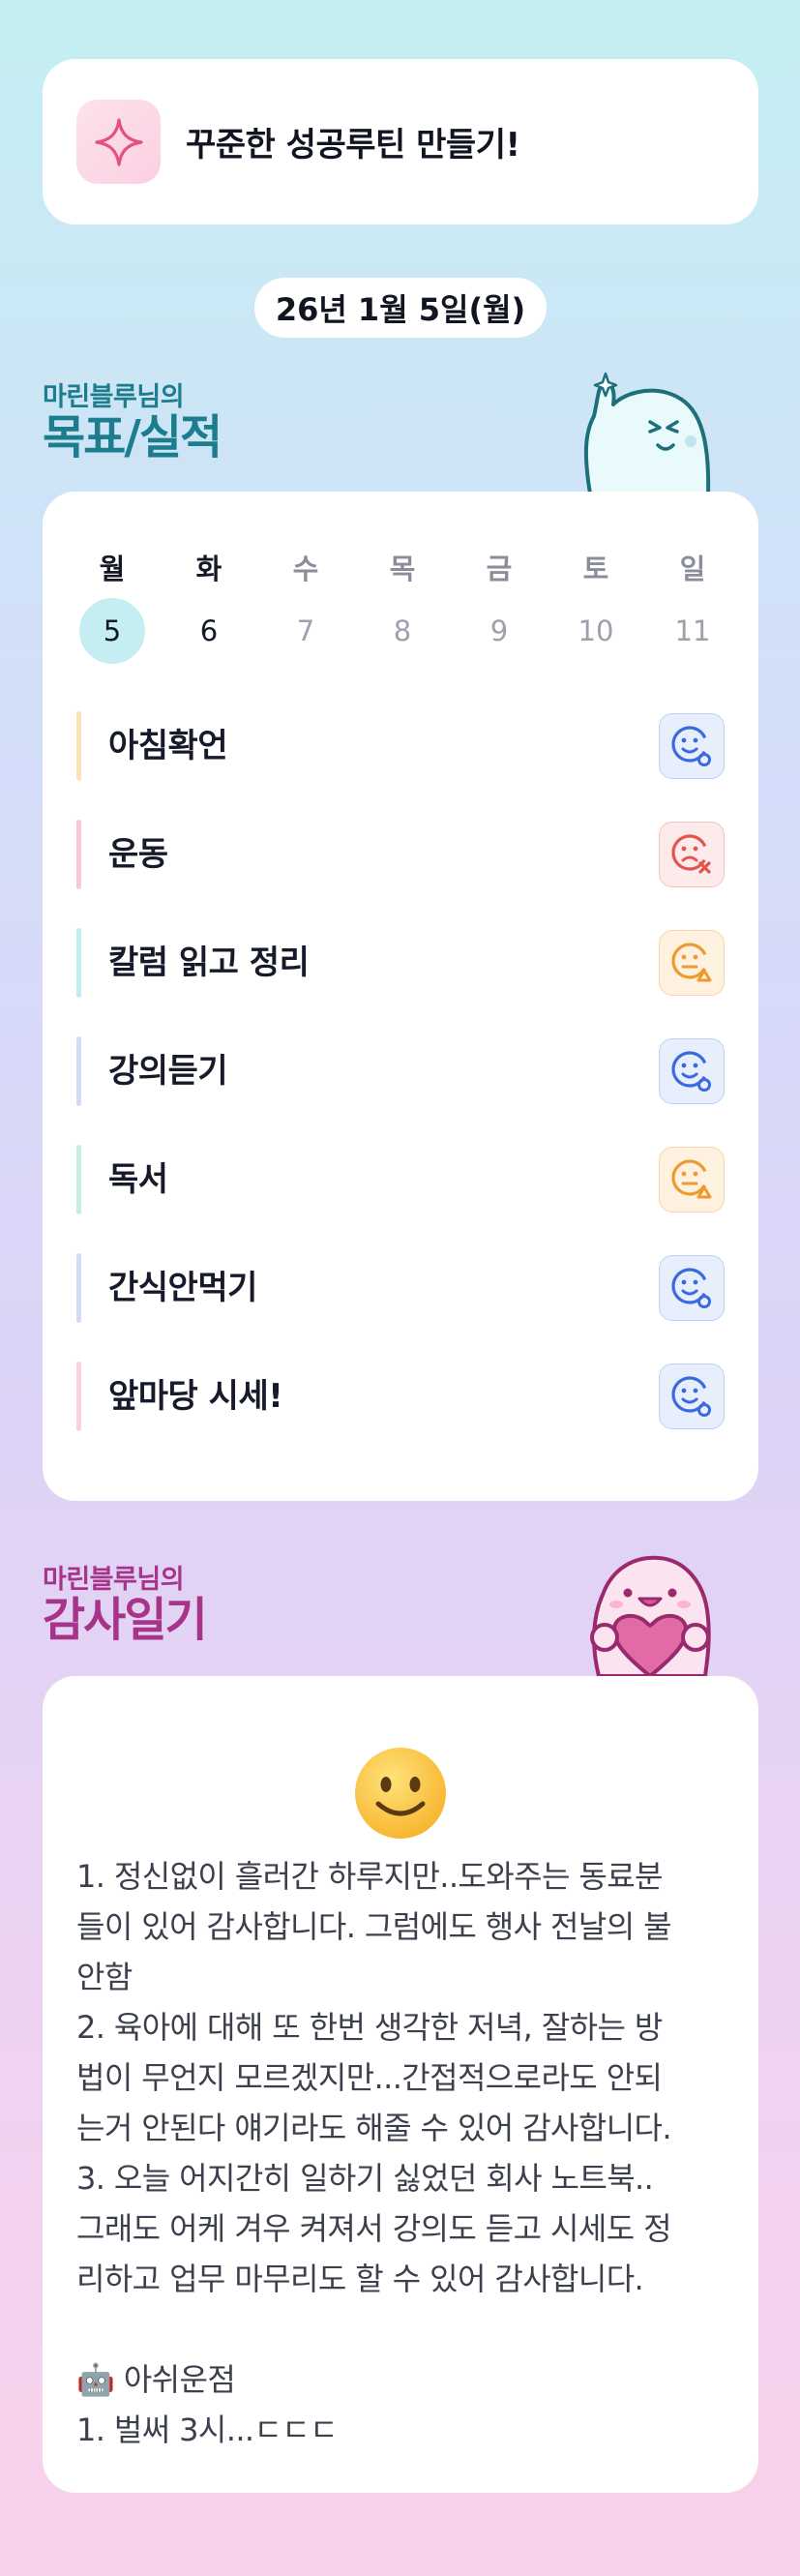  What do you see at coordinates (168, 746) in the screenshot?
I see `goal-label: 아침확언` at bounding box center [168, 746].